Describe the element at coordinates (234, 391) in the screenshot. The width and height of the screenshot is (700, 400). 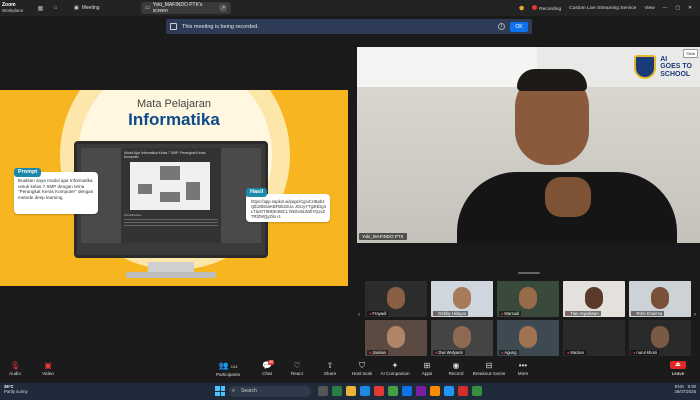
I see `search-icon: ⌕` at that location.